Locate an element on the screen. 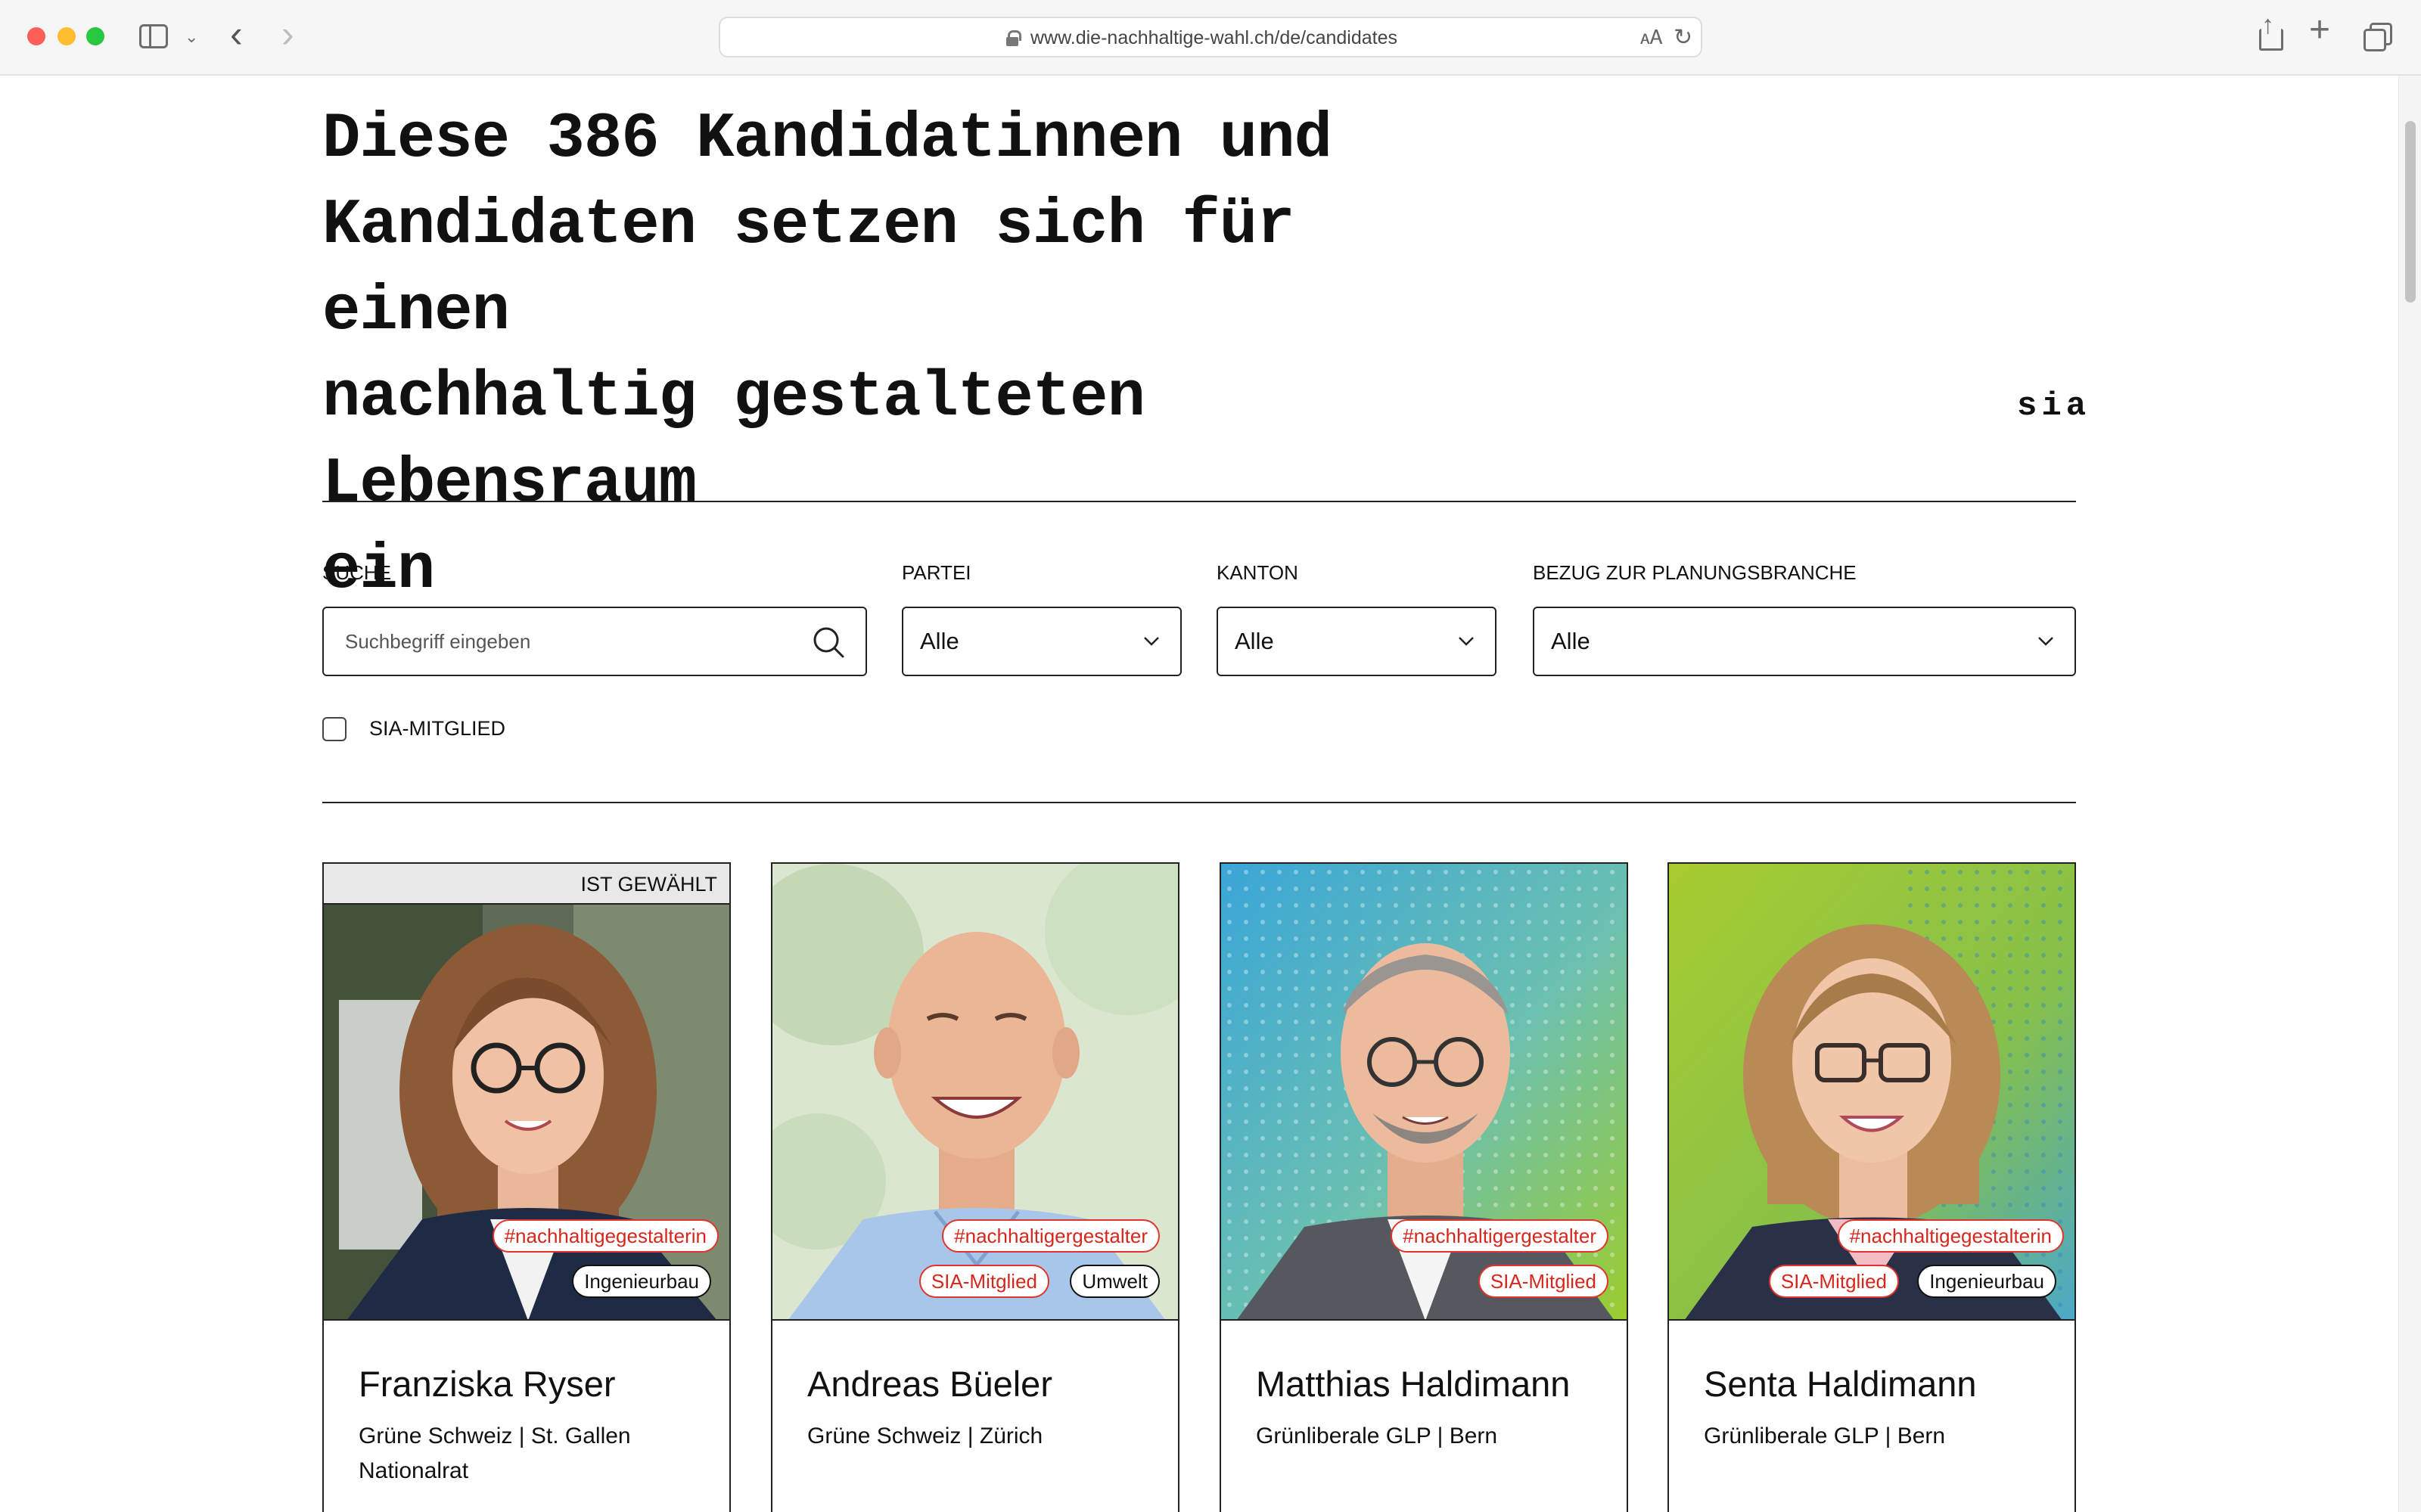 Image resolution: width=2421 pixels, height=1512 pixels. search-input is located at coordinates (572, 641).